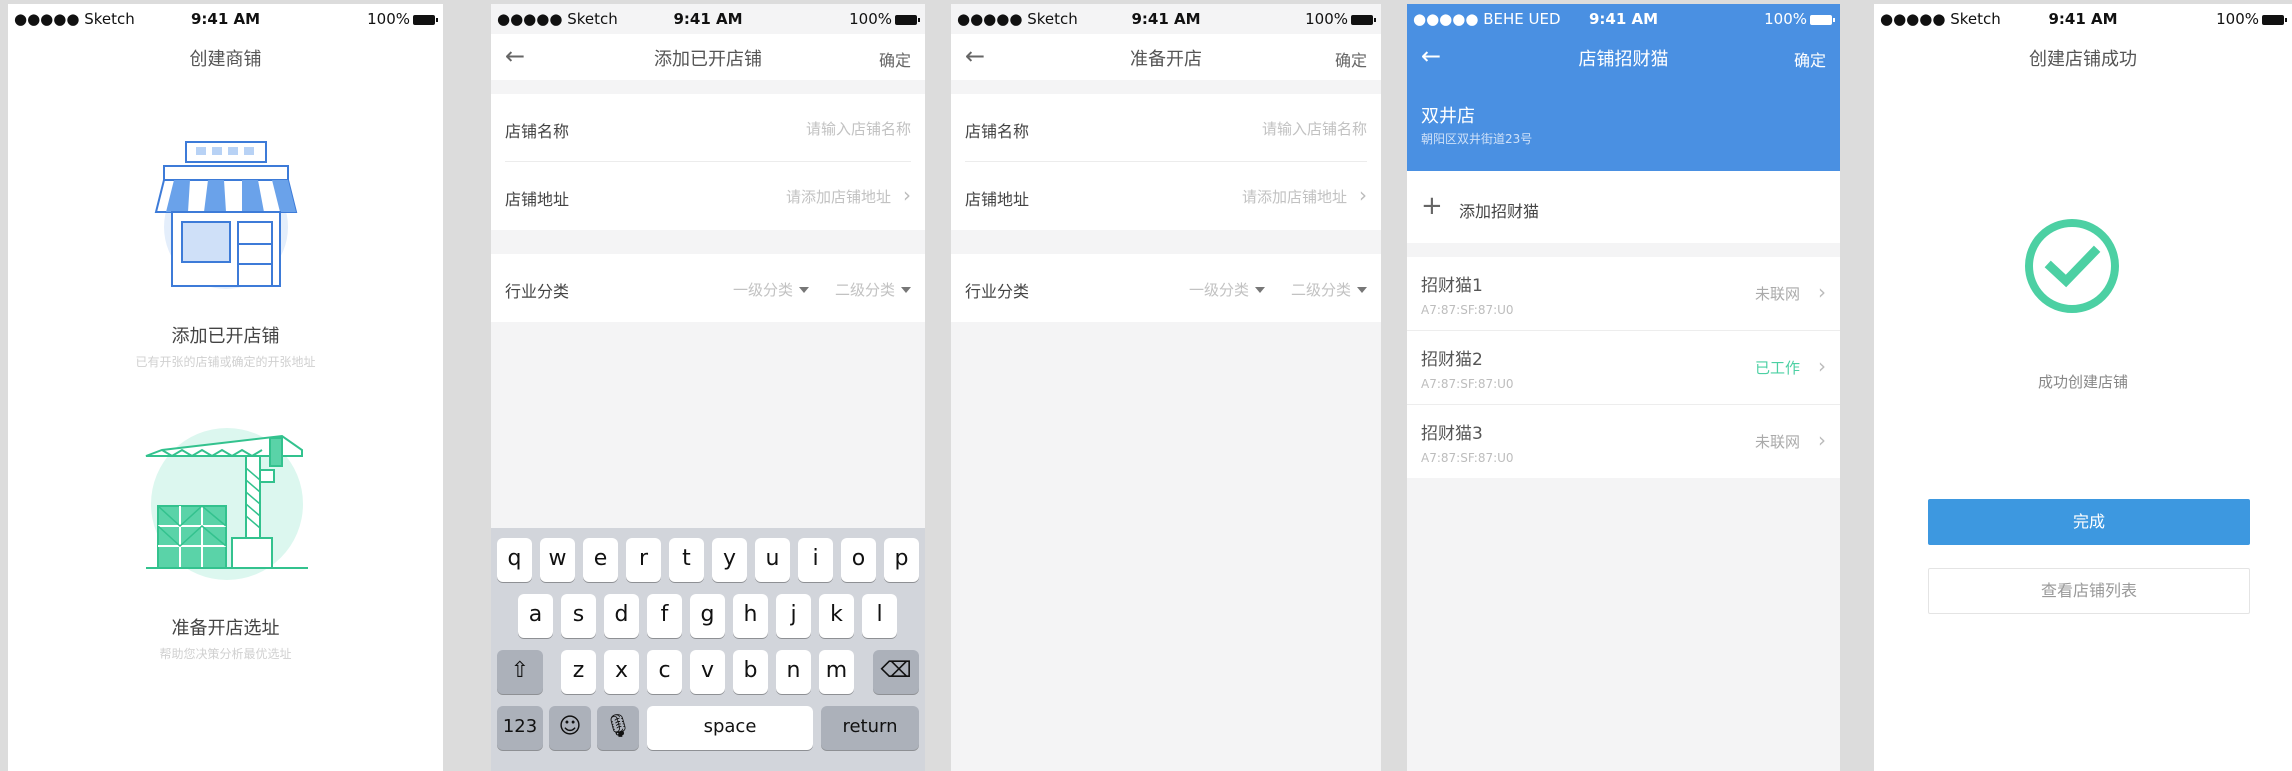  I want to click on key-c: c, so click(664, 672).